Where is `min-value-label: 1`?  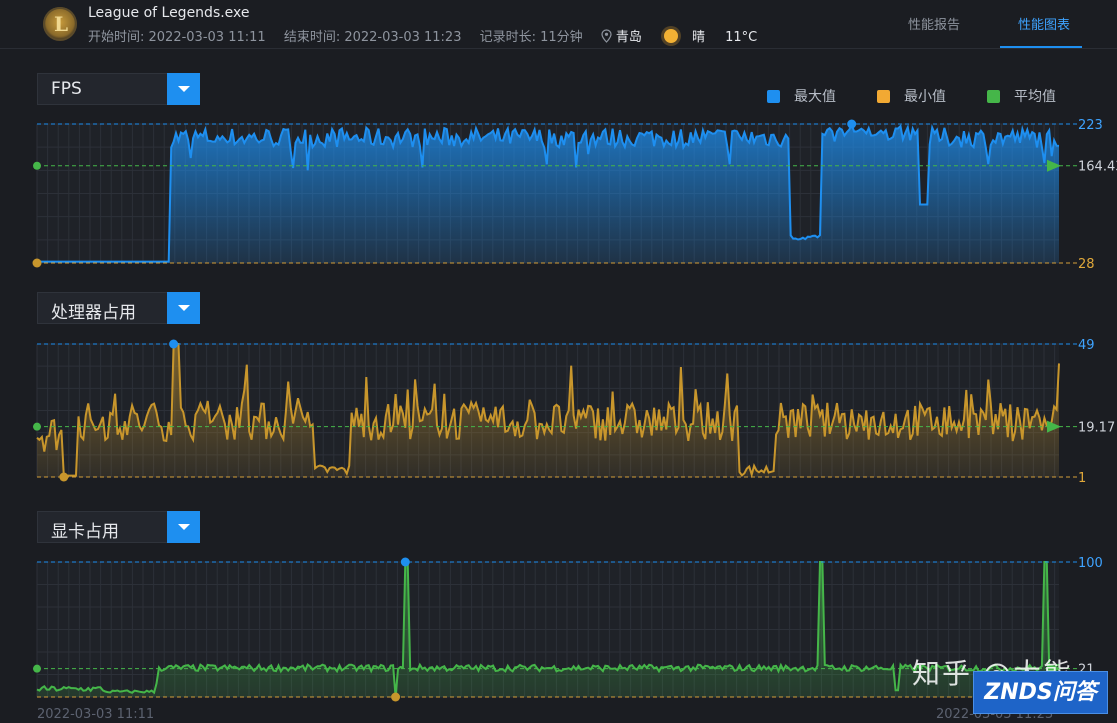
min-value-label: 1 is located at coordinates (1082, 478).